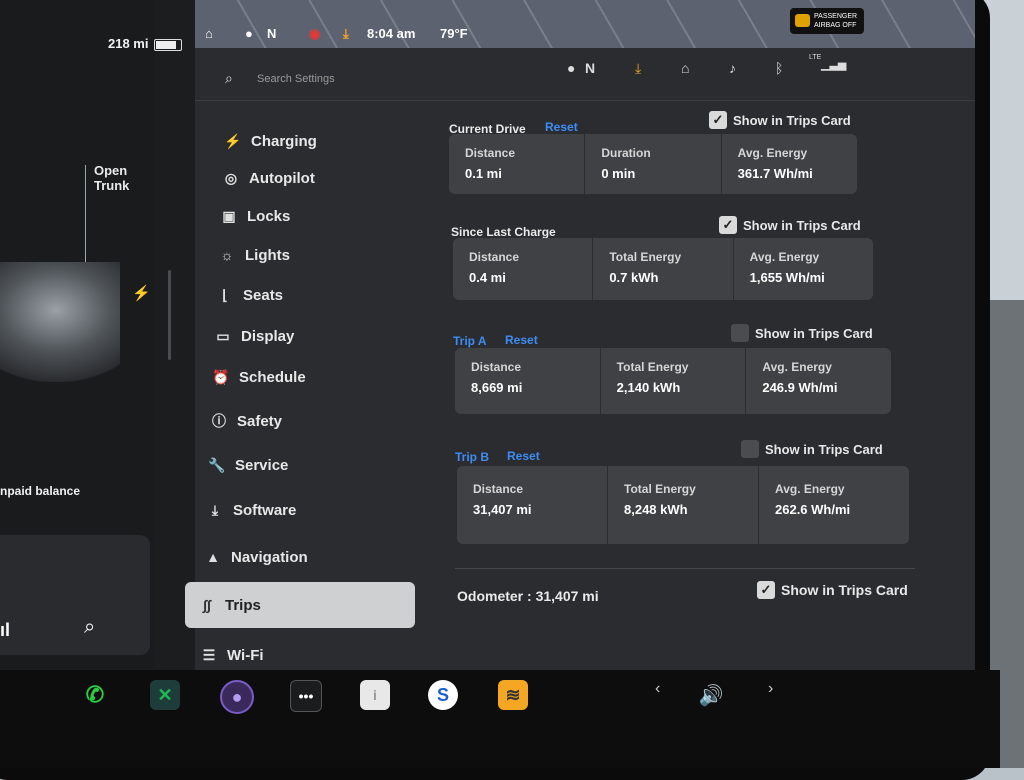 The height and width of the screenshot is (780, 1024). Describe the element at coordinates (169, 315) in the screenshot. I see `panel-resize-handle` at that location.